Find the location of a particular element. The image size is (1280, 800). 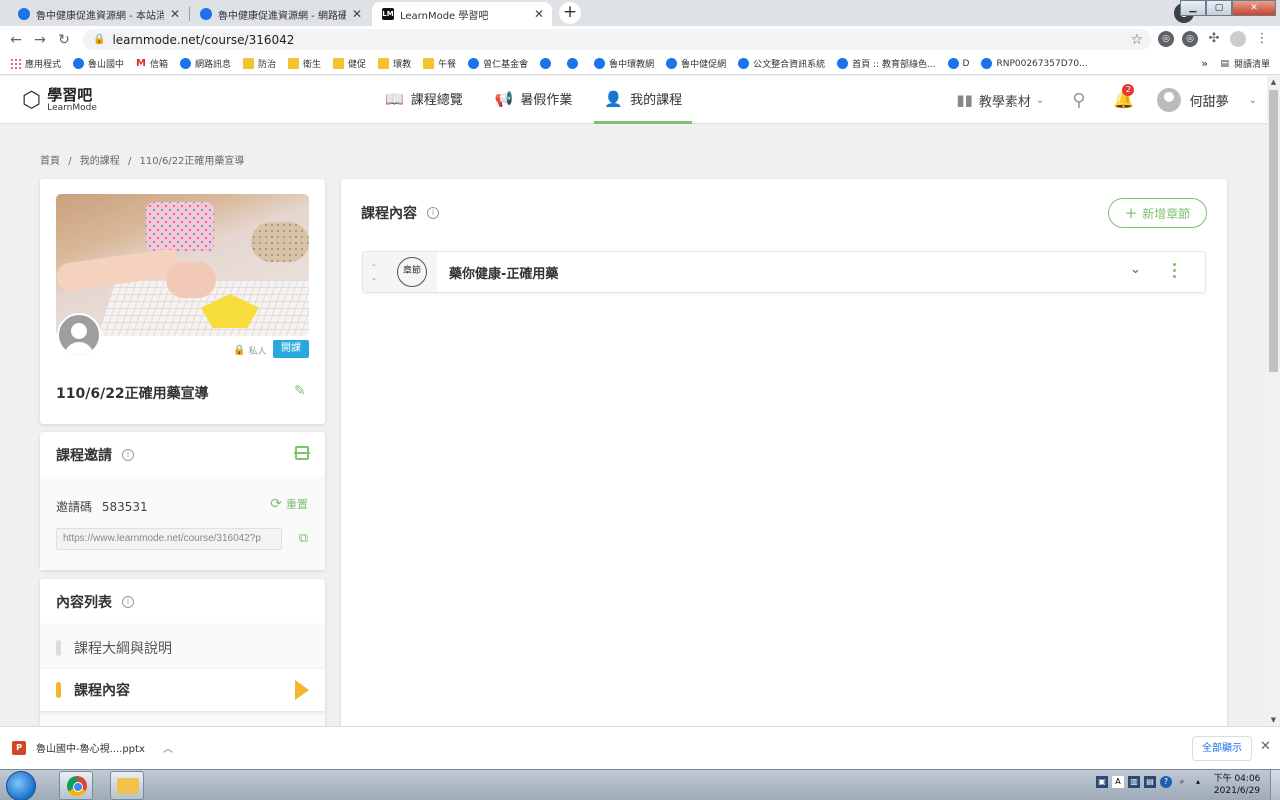

download-item: P 魯山國中-魯心視....pptx ︿ is located at coordinates (92, 747).